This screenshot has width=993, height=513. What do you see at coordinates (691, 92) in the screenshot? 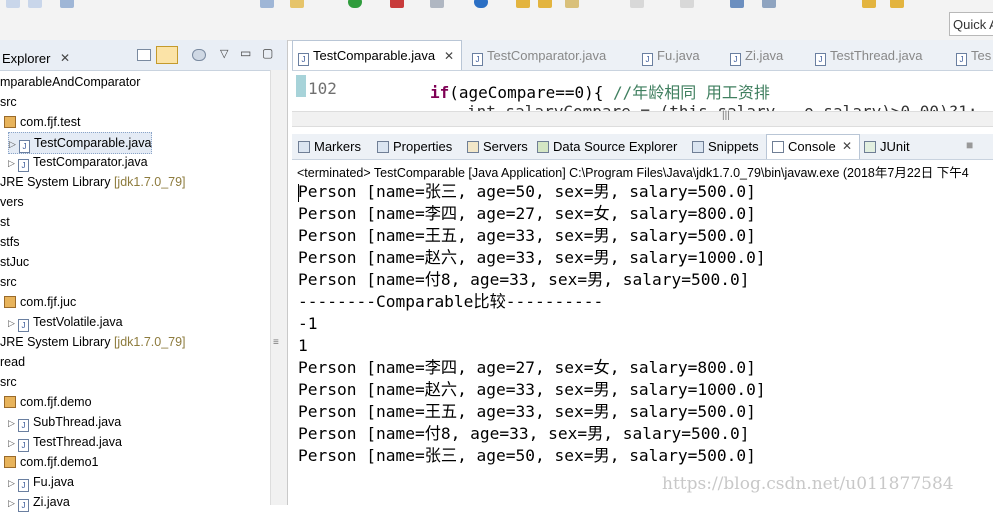
I see `code-comment: //年龄相同 用工资排` at bounding box center [691, 92].